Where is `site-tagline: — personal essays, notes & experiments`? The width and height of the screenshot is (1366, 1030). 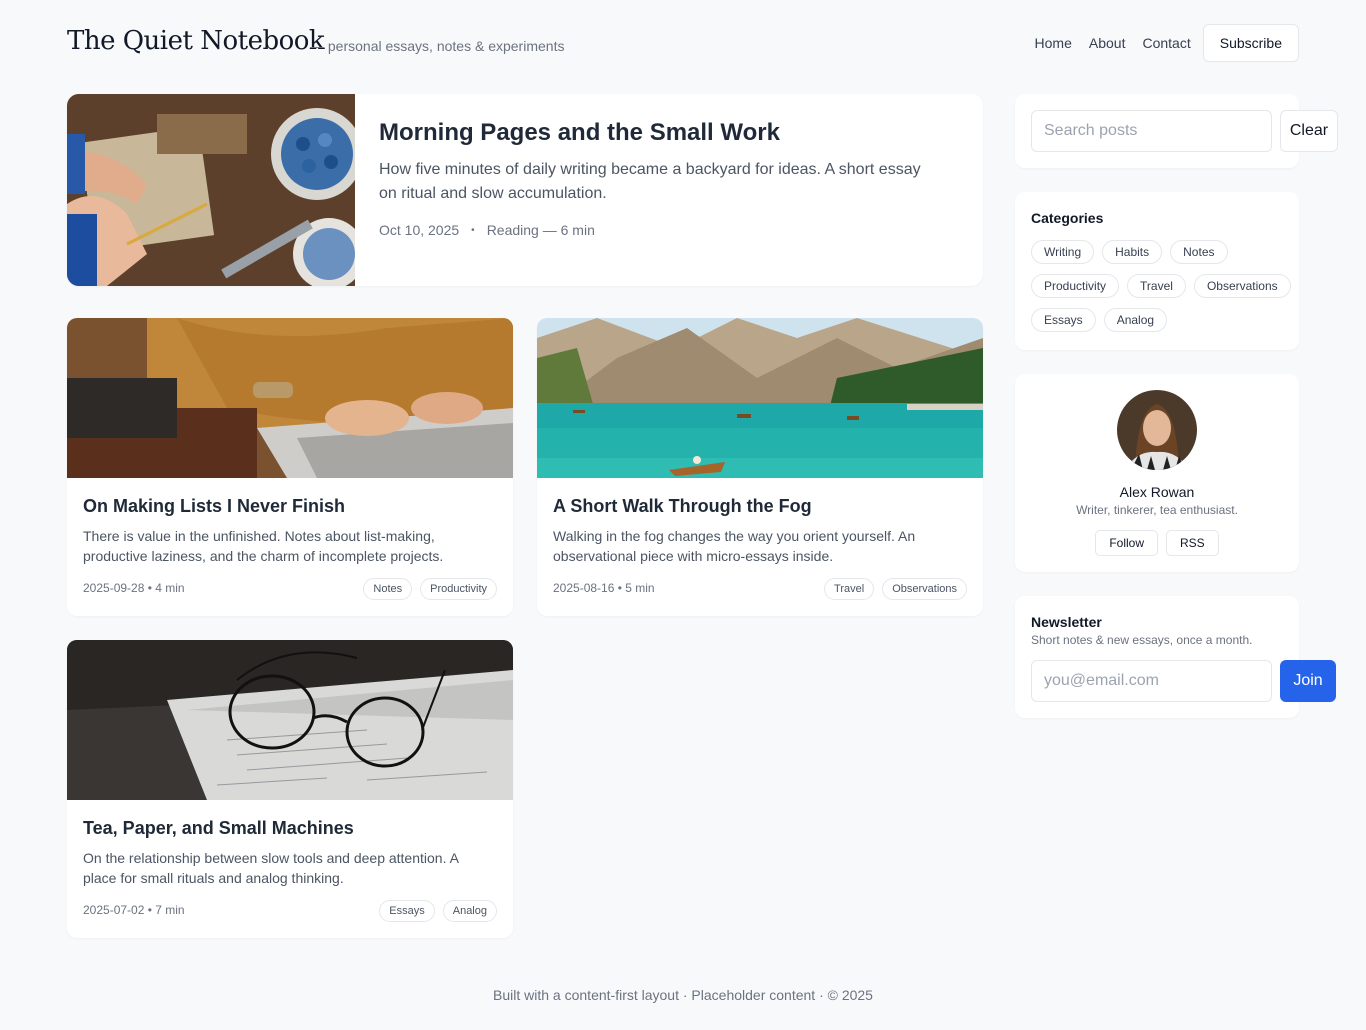 site-tagline: — personal essays, notes & experiments is located at coordinates (437, 46).